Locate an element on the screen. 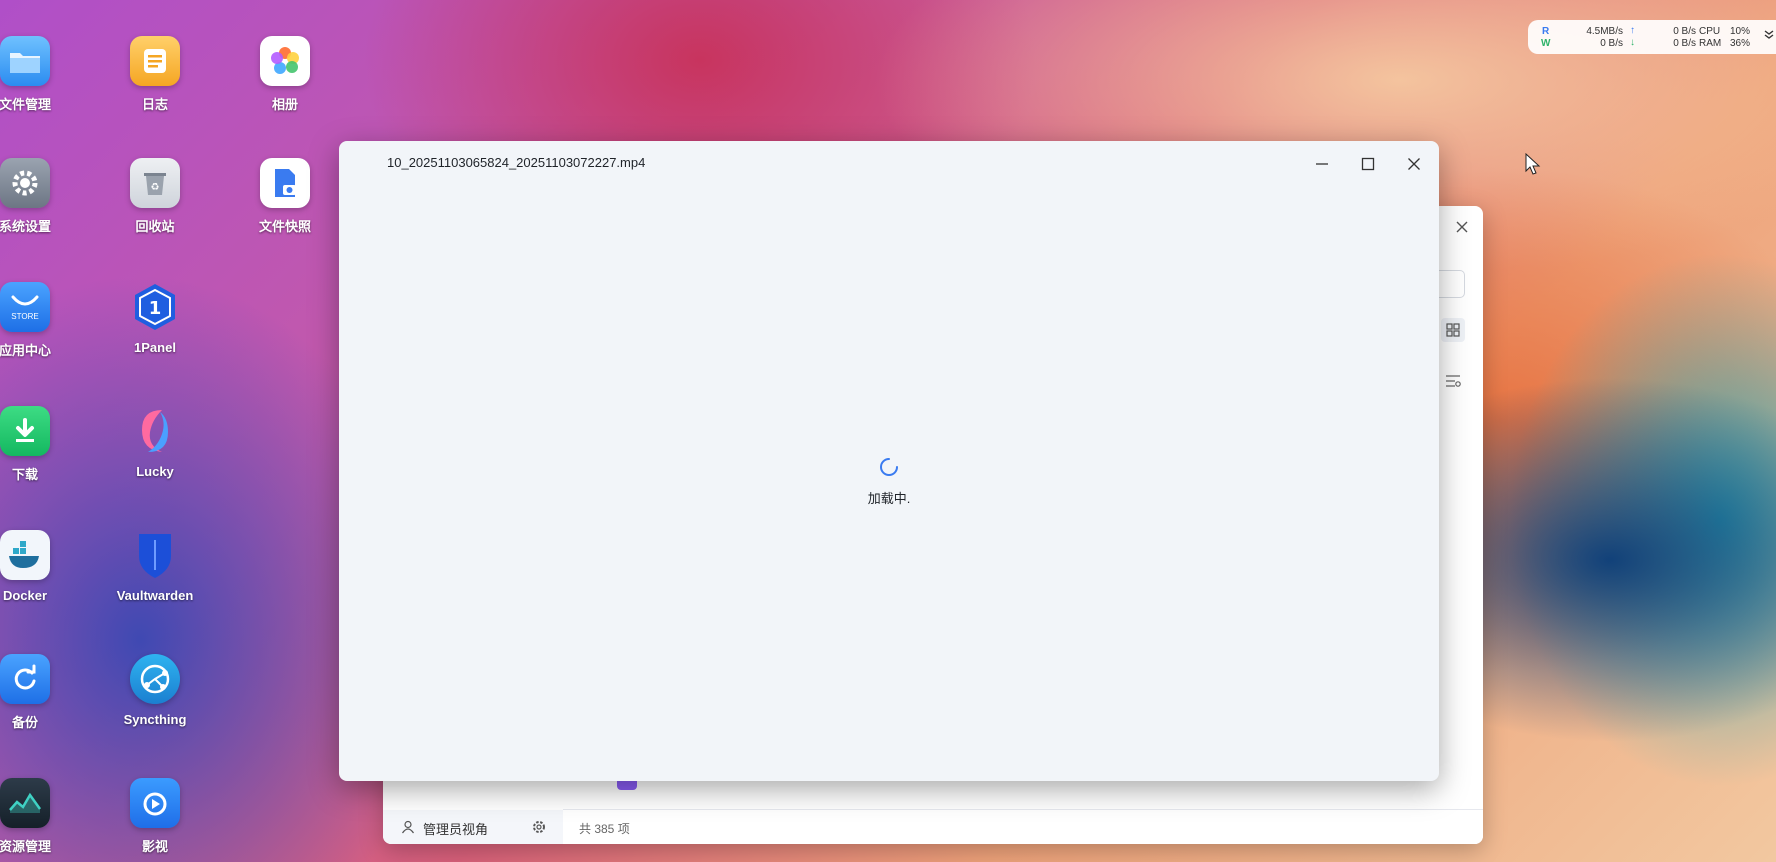  desktop-icon-resource-monitor: 资源管理 is located at coordinates (40, 816).